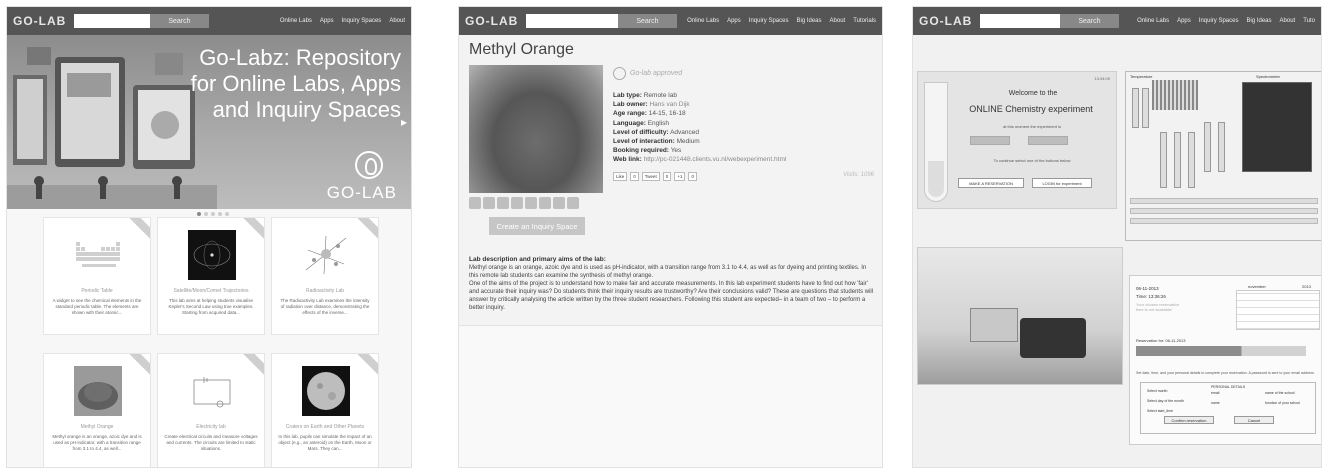  I want to click on nav-tutorials: Tuto, so click(1309, 21).